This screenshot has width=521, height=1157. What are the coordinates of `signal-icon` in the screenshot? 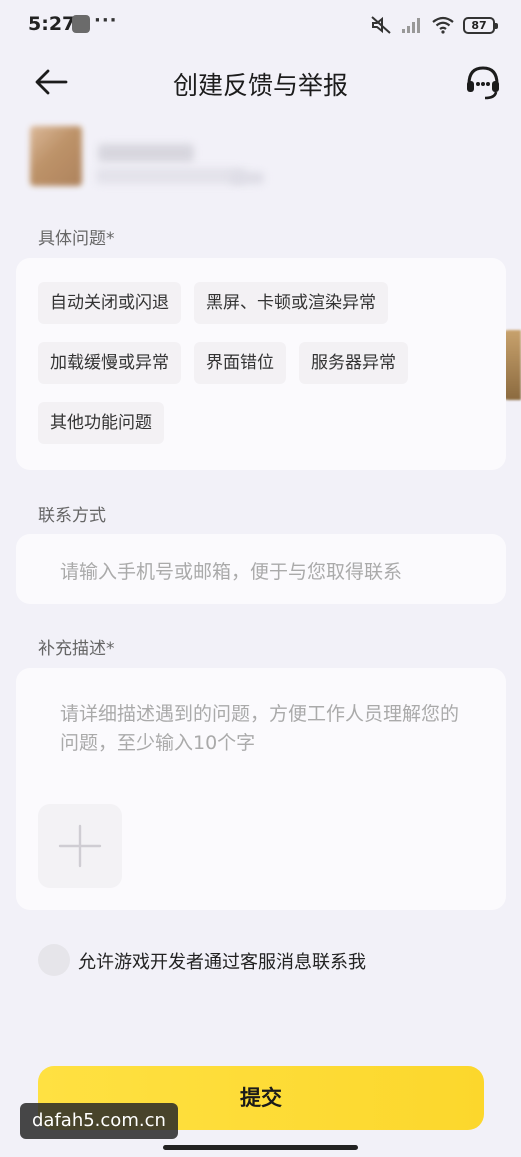 It's located at (411, 25).